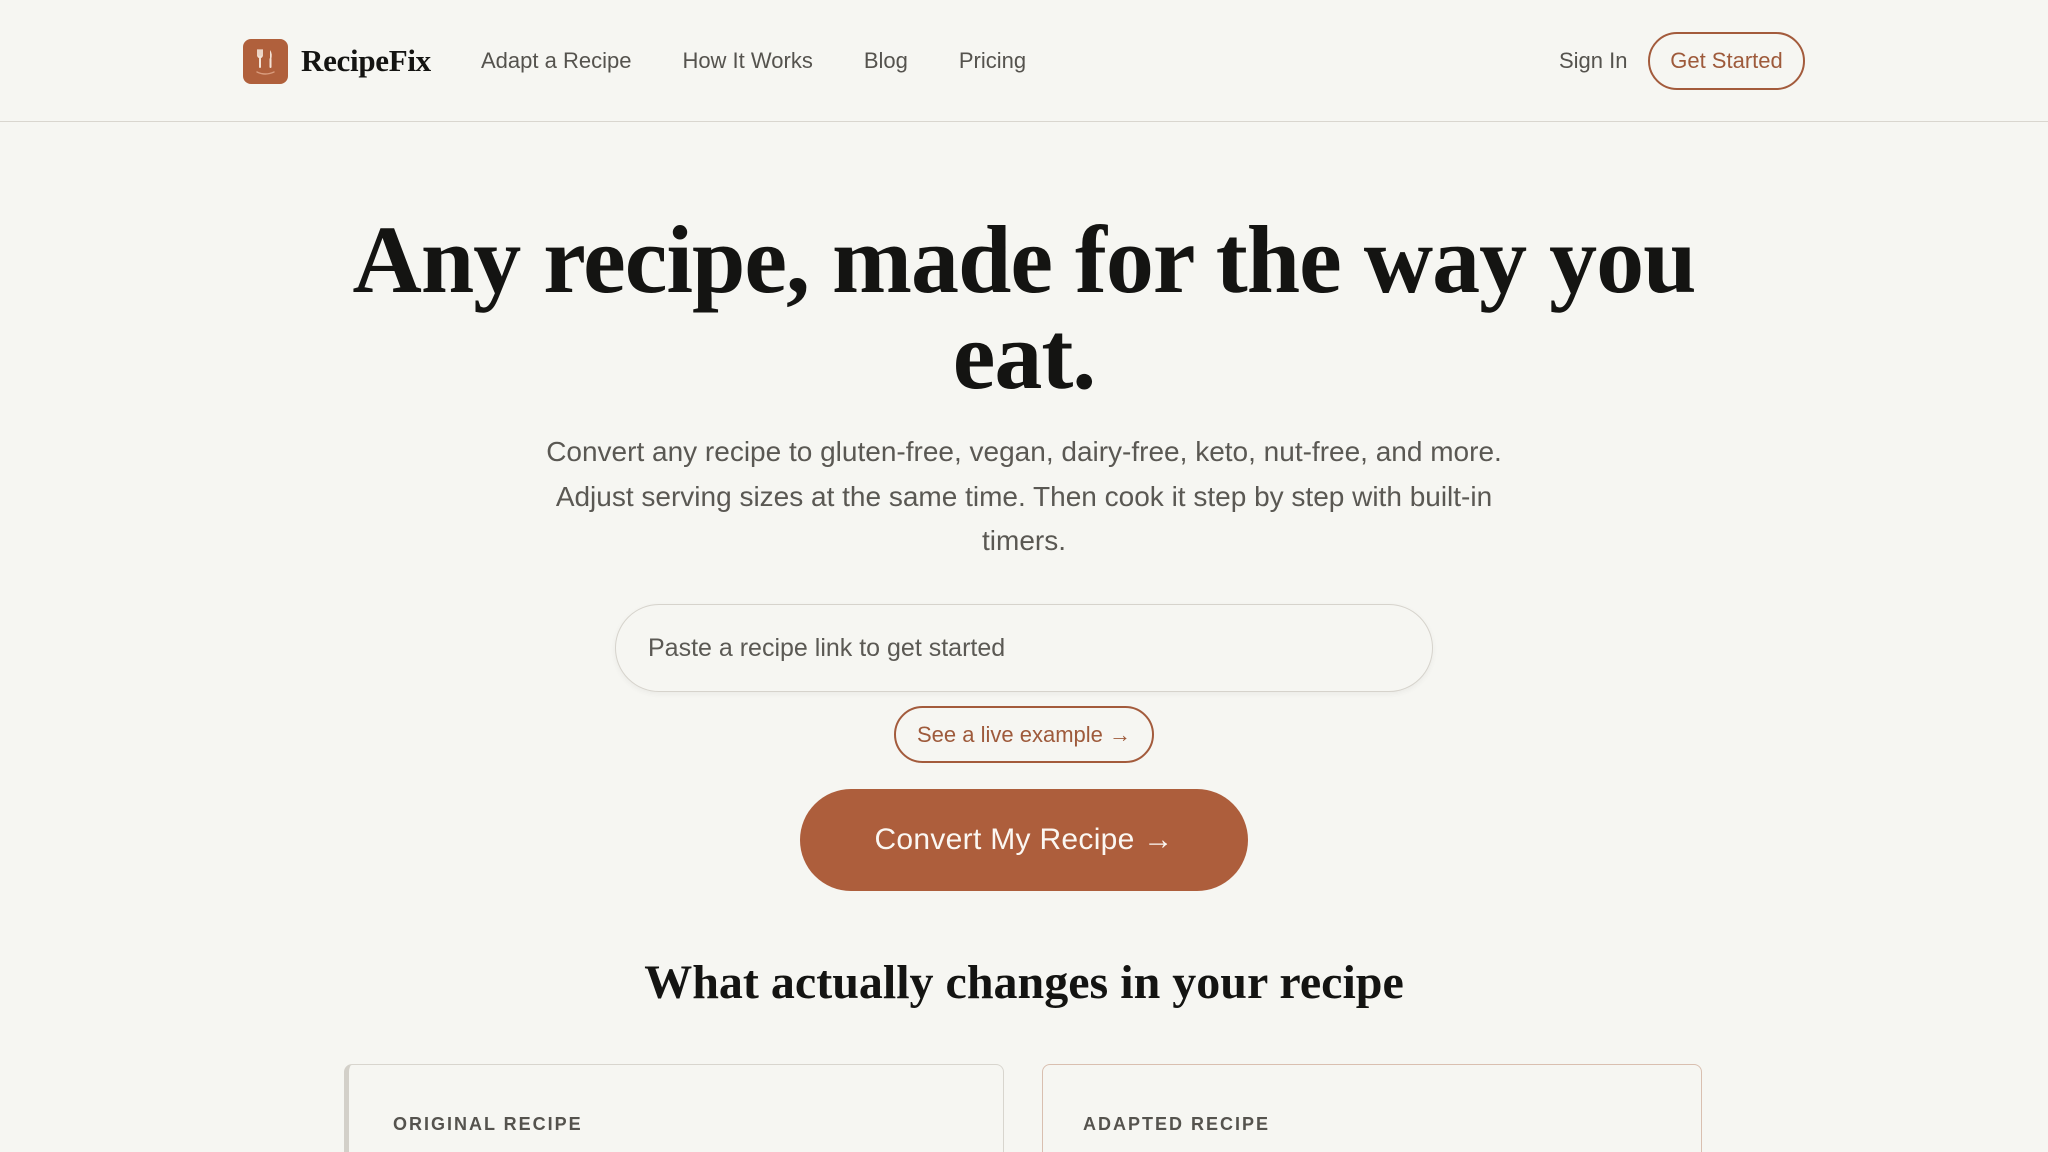 The image size is (2048, 1152). Describe the element at coordinates (1024, 840) in the screenshot. I see `convert-recipe-button: Convert My Recipe →` at that location.